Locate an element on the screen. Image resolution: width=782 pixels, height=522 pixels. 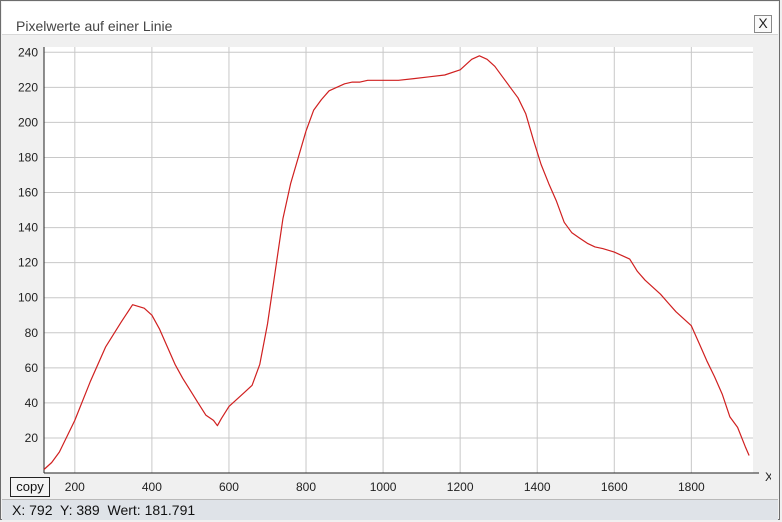
copy-button: copy is located at coordinates (30, 487).